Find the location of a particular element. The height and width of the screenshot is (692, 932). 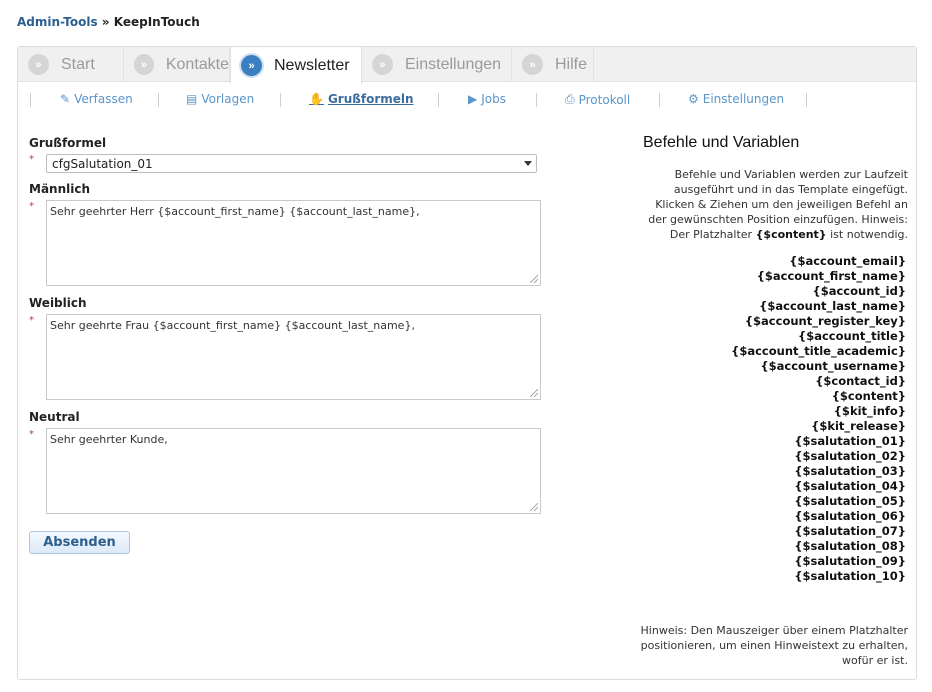

subnav-vorlagen: ▤ Vorlagen is located at coordinates (220, 99).